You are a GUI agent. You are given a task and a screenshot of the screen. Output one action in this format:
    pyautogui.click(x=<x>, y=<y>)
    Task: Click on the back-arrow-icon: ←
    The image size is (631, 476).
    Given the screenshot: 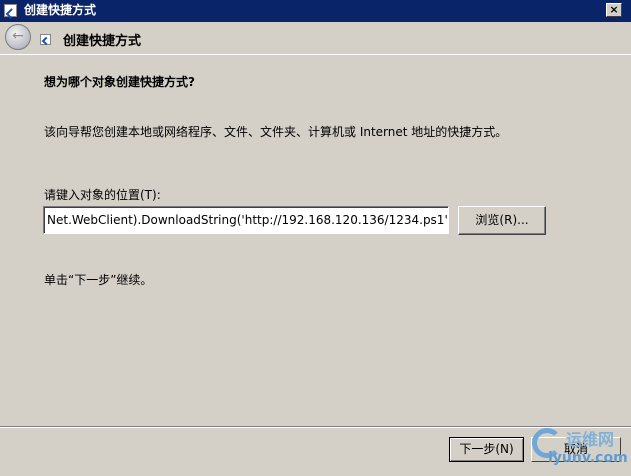 What is the action you would take?
    pyautogui.click(x=18, y=36)
    